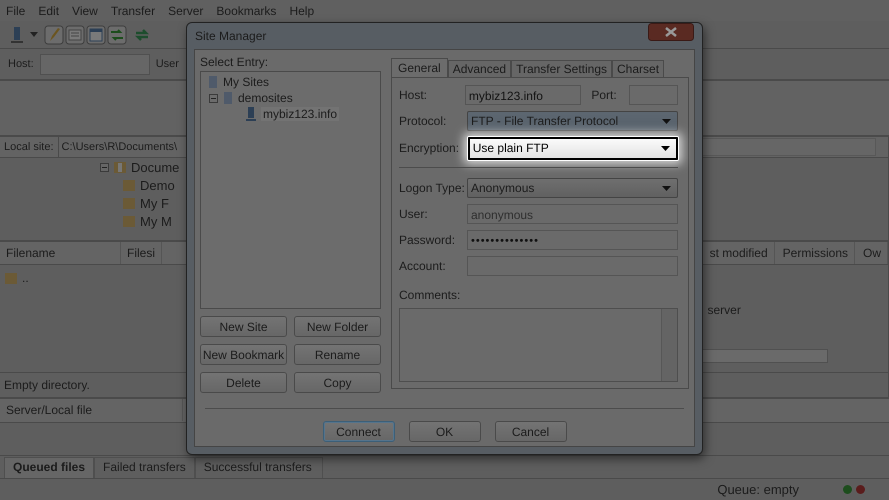 The width and height of the screenshot is (889, 500). I want to click on tree-item: mybiz123.info, so click(300, 114).